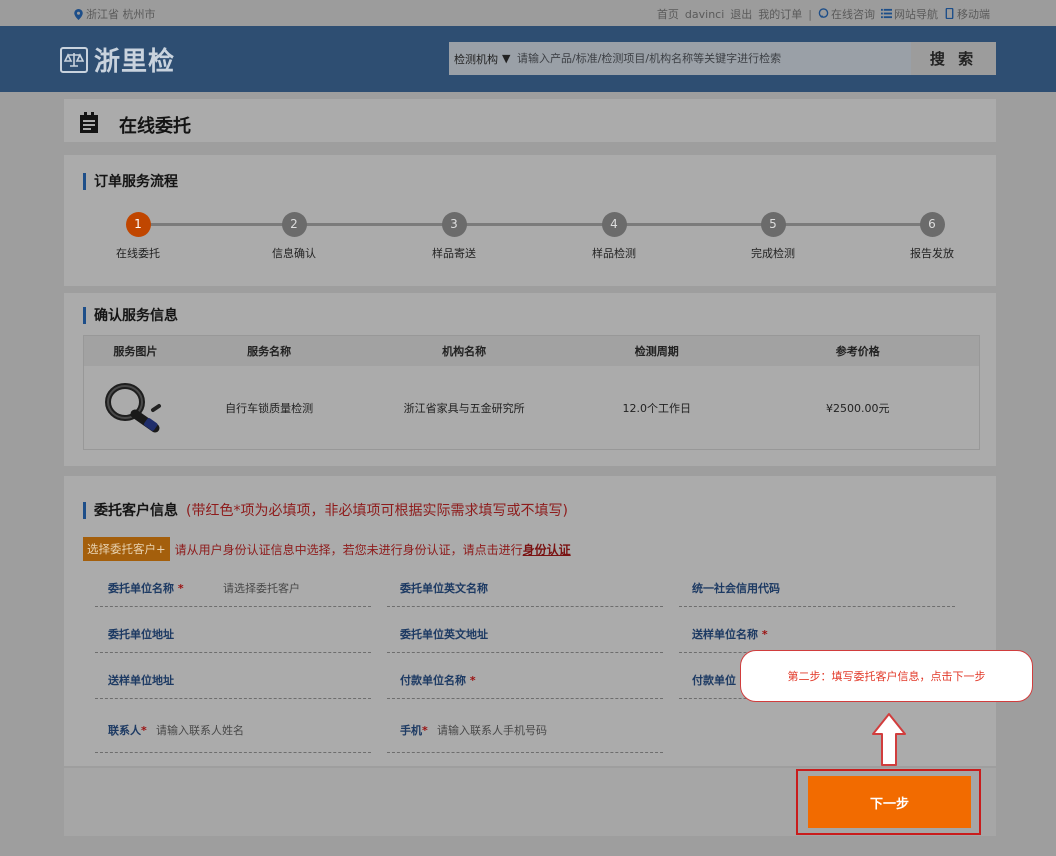  I want to click on credit-code-field: 统一社会信用代码, so click(817, 591).